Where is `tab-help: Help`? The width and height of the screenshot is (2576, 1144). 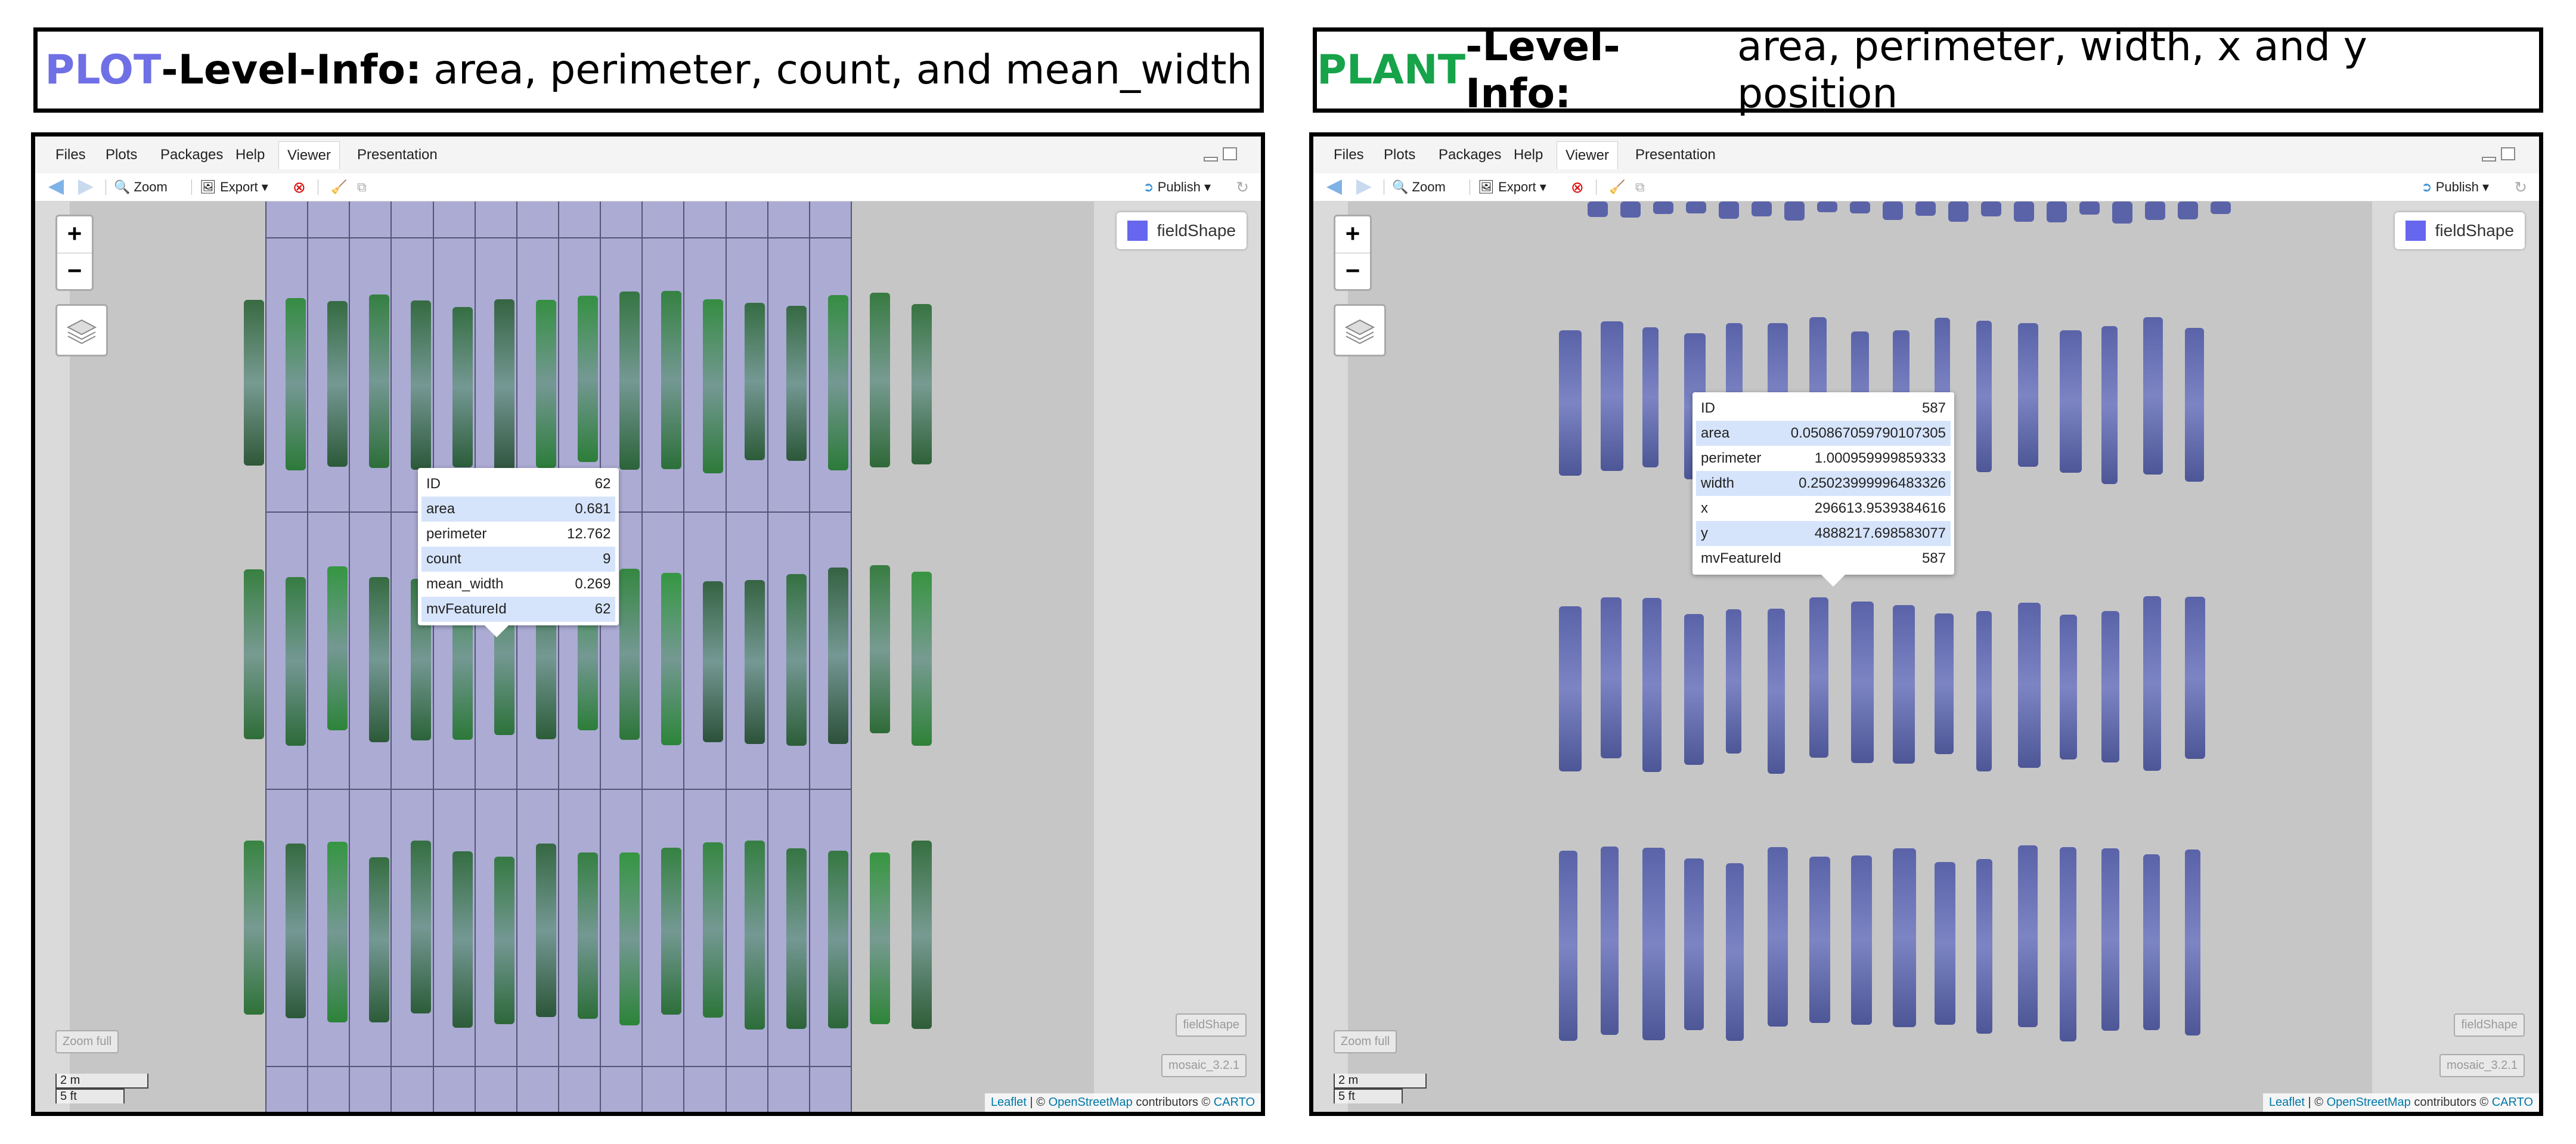
tab-help: Help is located at coordinates (1528, 155).